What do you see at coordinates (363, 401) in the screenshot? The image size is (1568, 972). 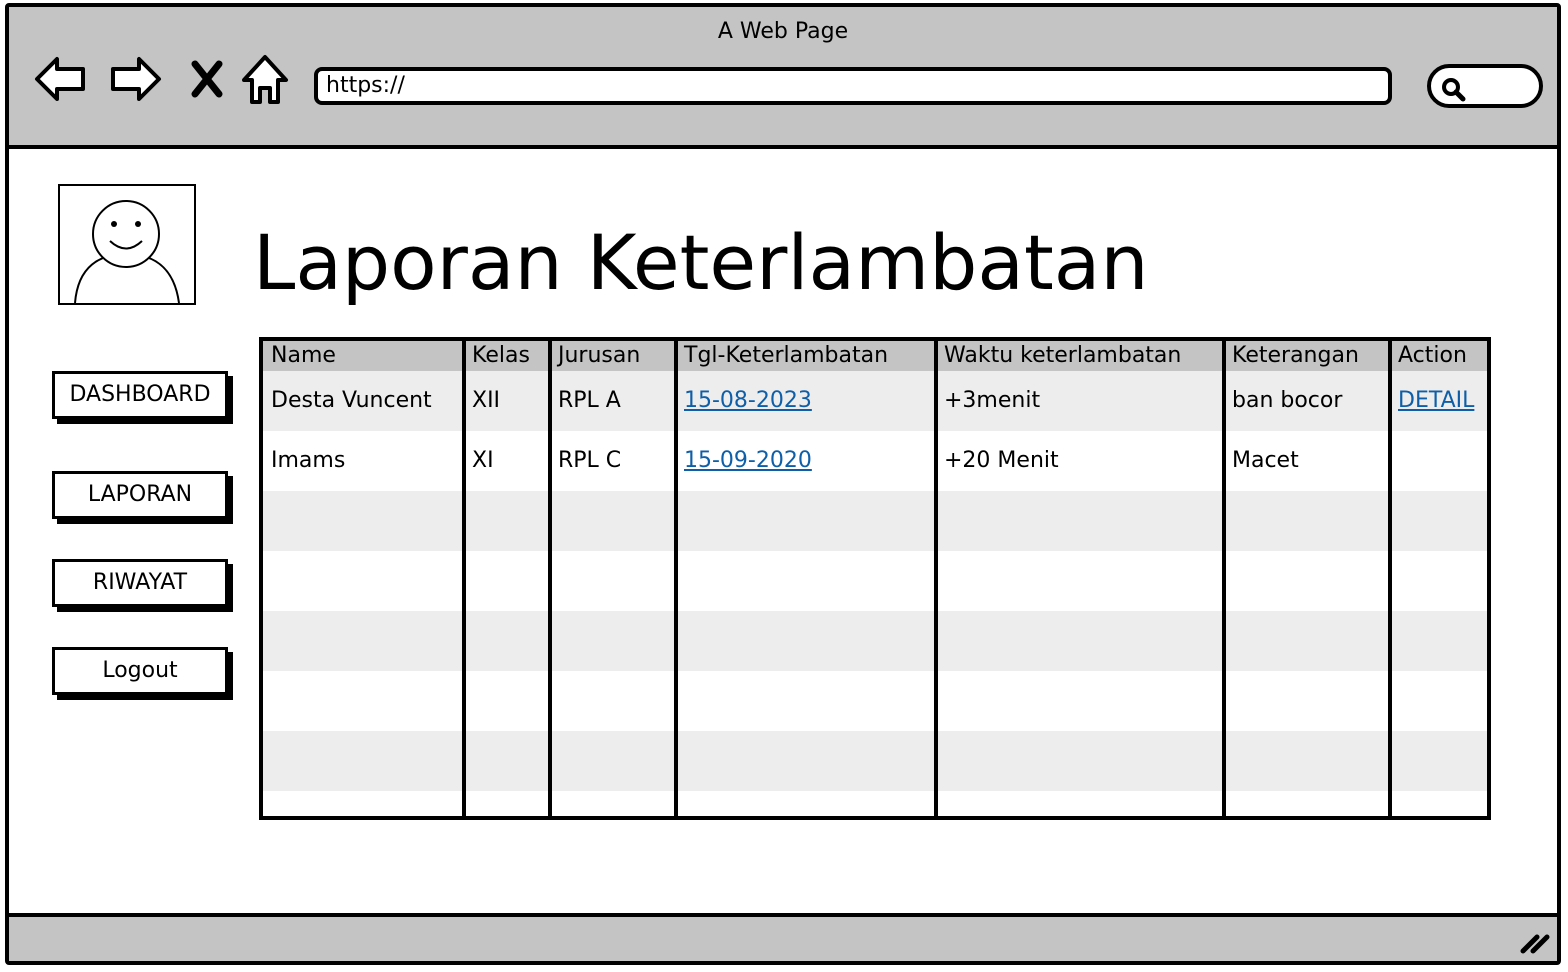 I see `cell-name: Desta Vuncent` at bounding box center [363, 401].